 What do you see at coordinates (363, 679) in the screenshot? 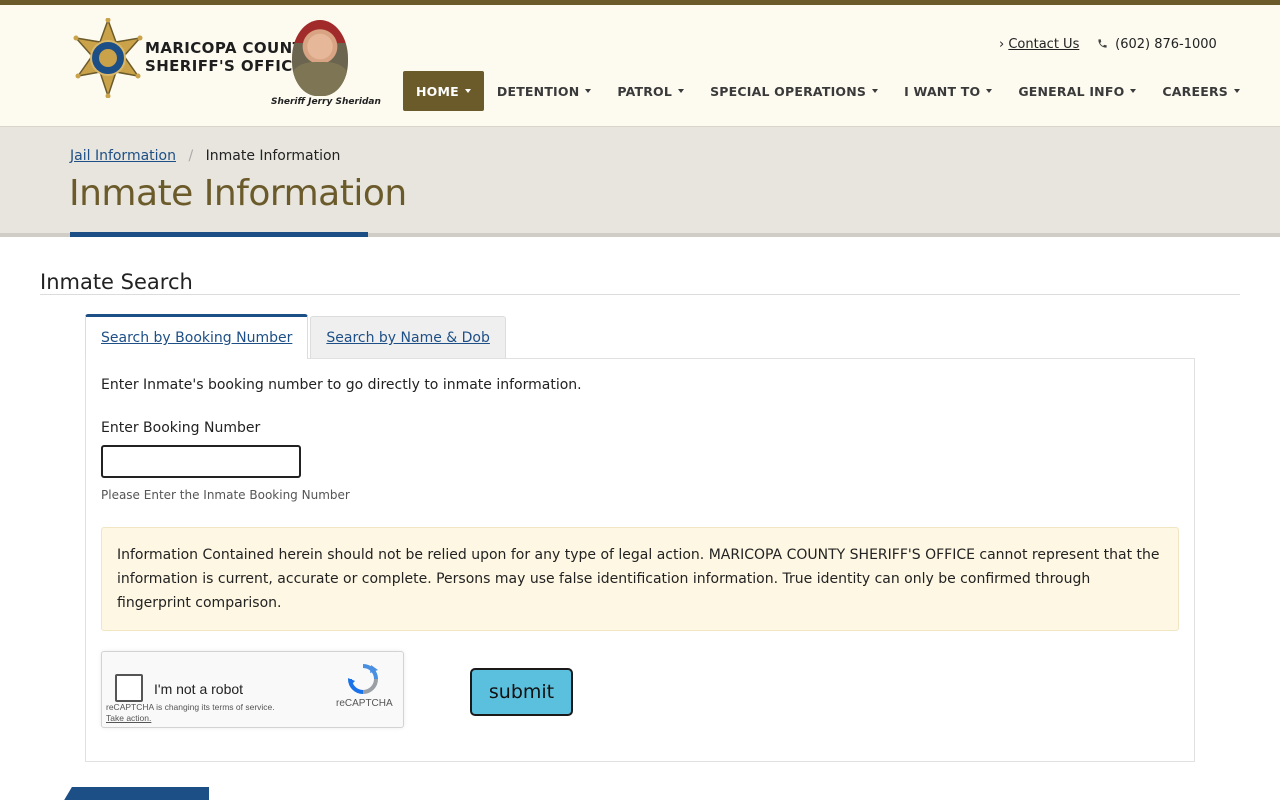
I see `recaptcha-logo-icon` at bounding box center [363, 679].